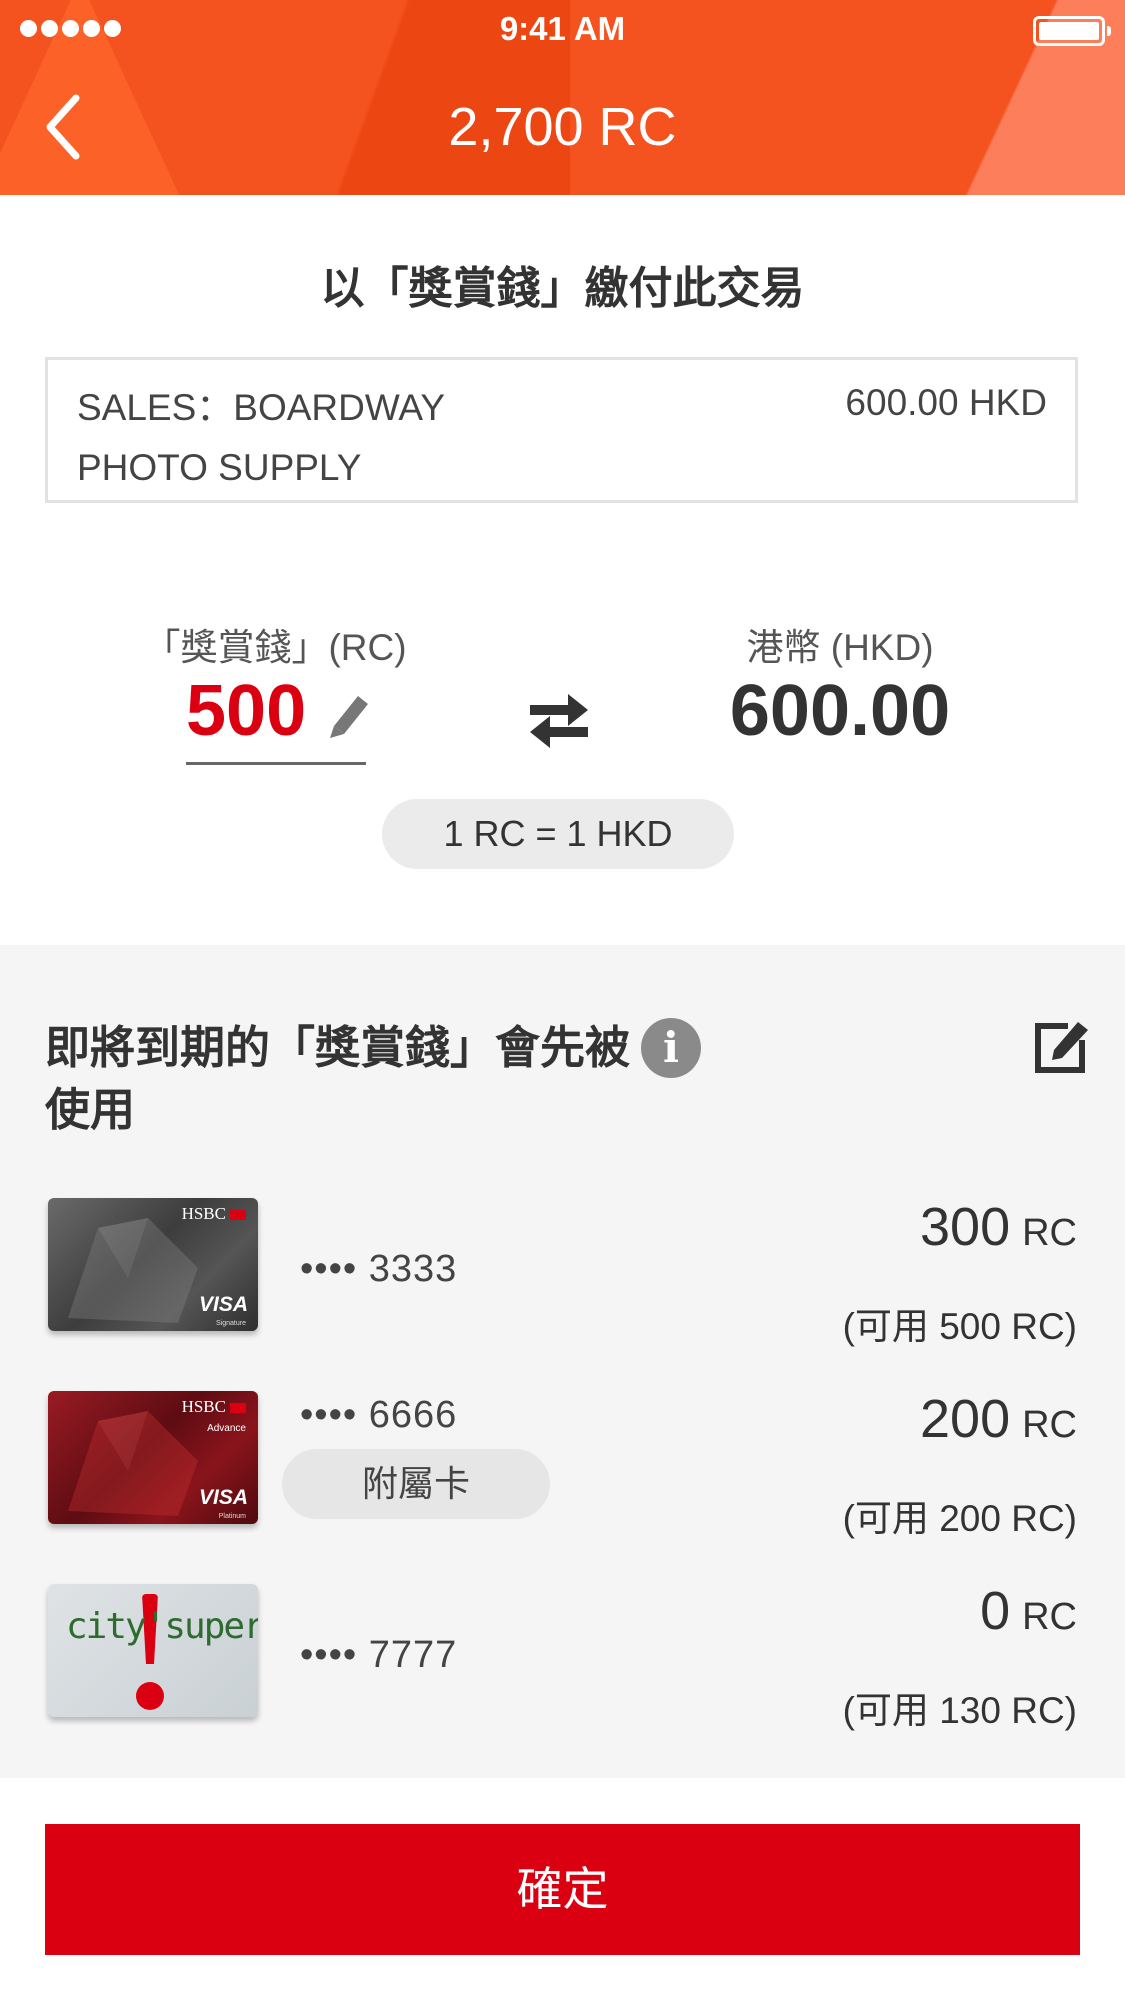 The height and width of the screenshot is (2001, 1125). I want to click on advance-label: Advance, so click(226, 1428).